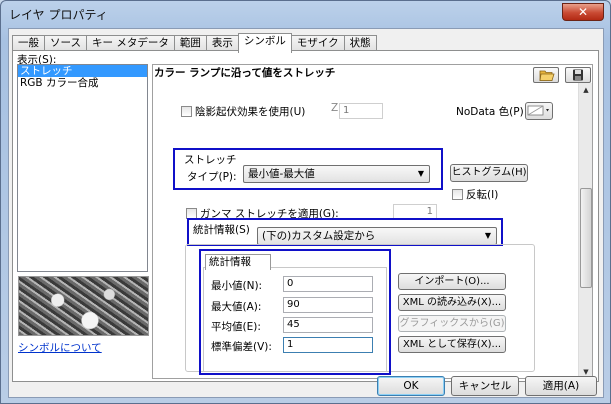 This screenshot has width=611, height=404. Describe the element at coordinates (295, 312) in the screenshot. I see `statistics-fields-highlight-frame` at that location.